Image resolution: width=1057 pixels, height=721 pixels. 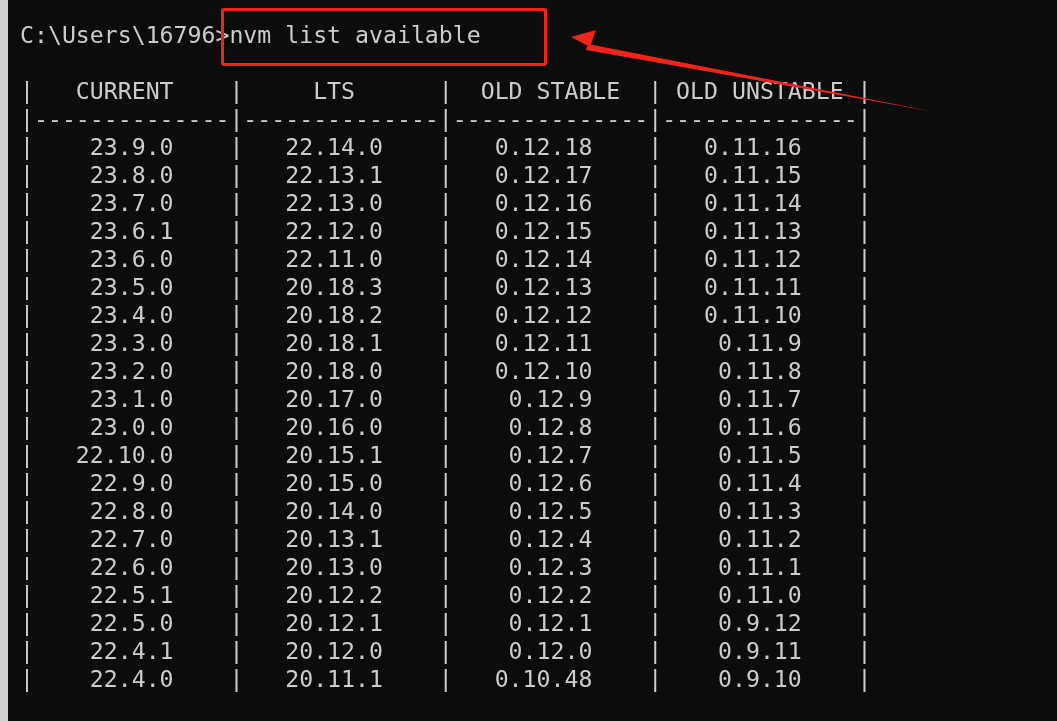 What do you see at coordinates (446, 427) in the screenshot?
I see `terminal-line: | 23.0.0 | 20.16.0 | 0.12.8 | 0.11.6 |` at bounding box center [446, 427].